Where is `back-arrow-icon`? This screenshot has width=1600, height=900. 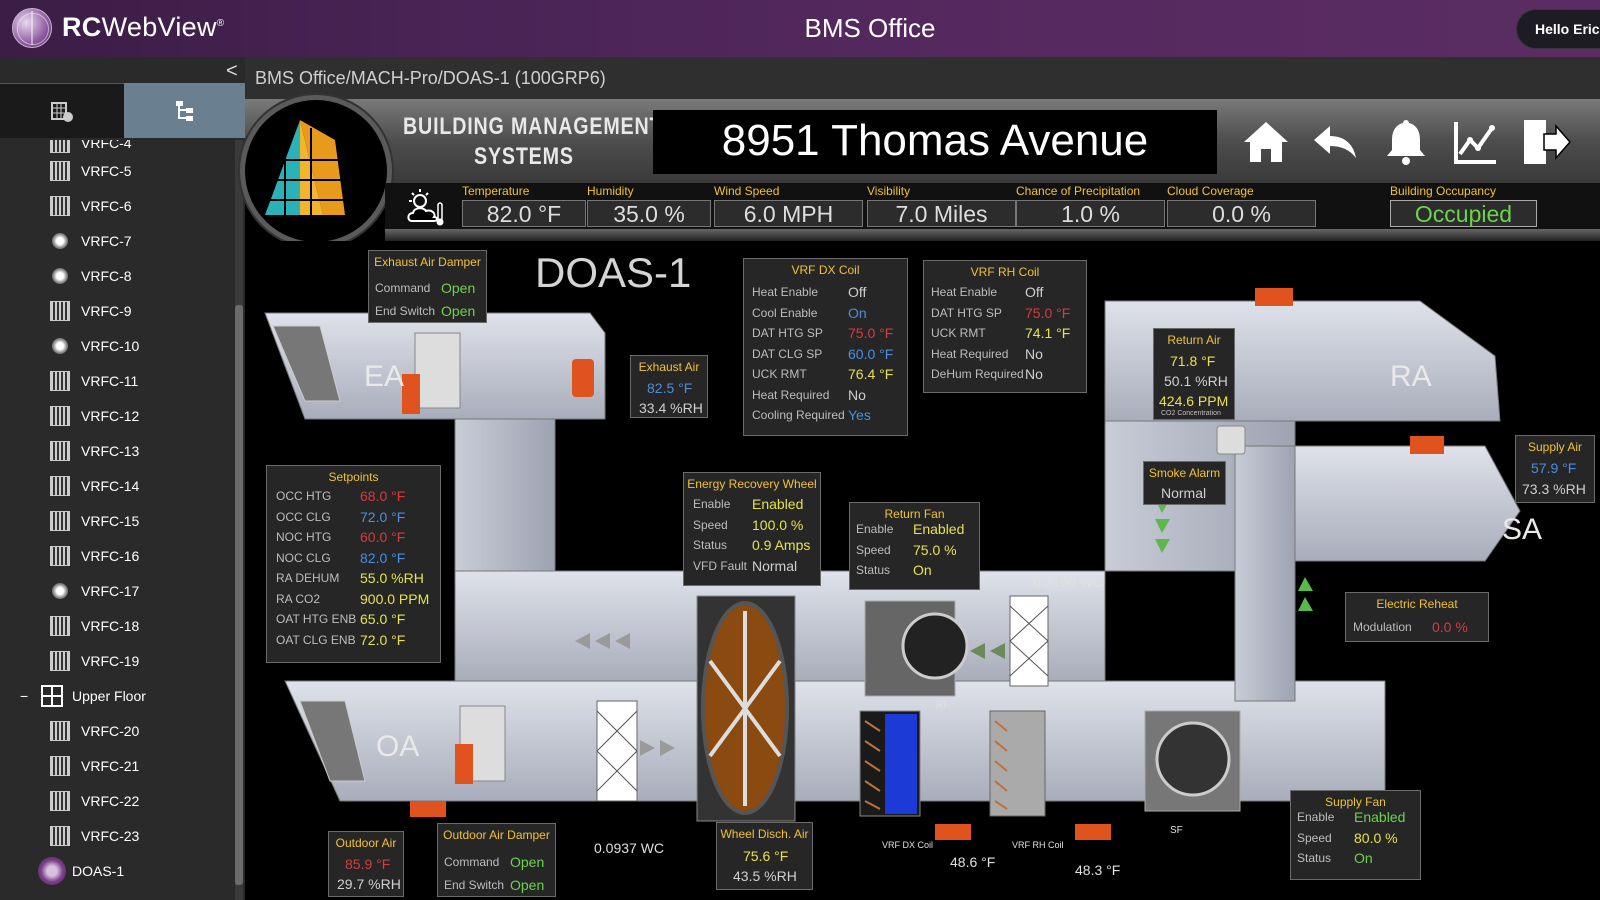 back-arrow-icon is located at coordinates (1336, 142).